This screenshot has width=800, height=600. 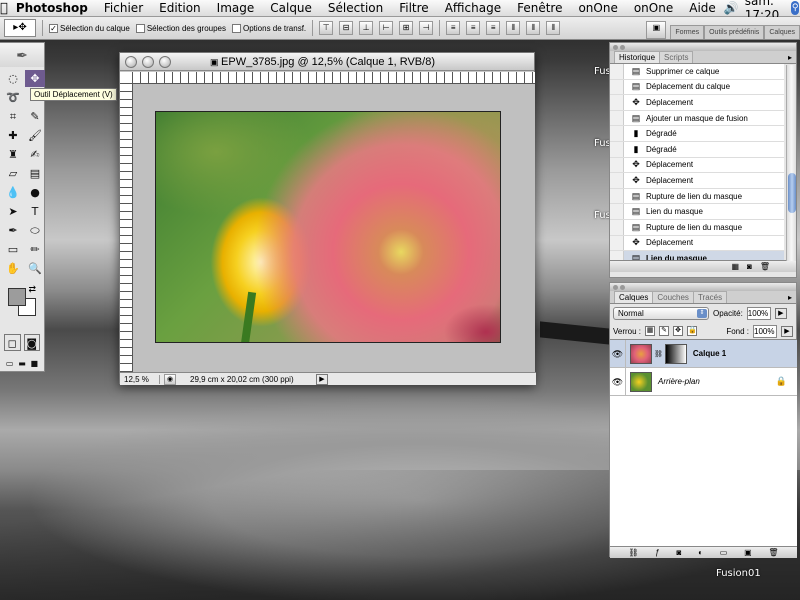 What do you see at coordinates (35, 135) in the screenshot?
I see `brush-tool-icon: 🖌` at bounding box center [35, 135].